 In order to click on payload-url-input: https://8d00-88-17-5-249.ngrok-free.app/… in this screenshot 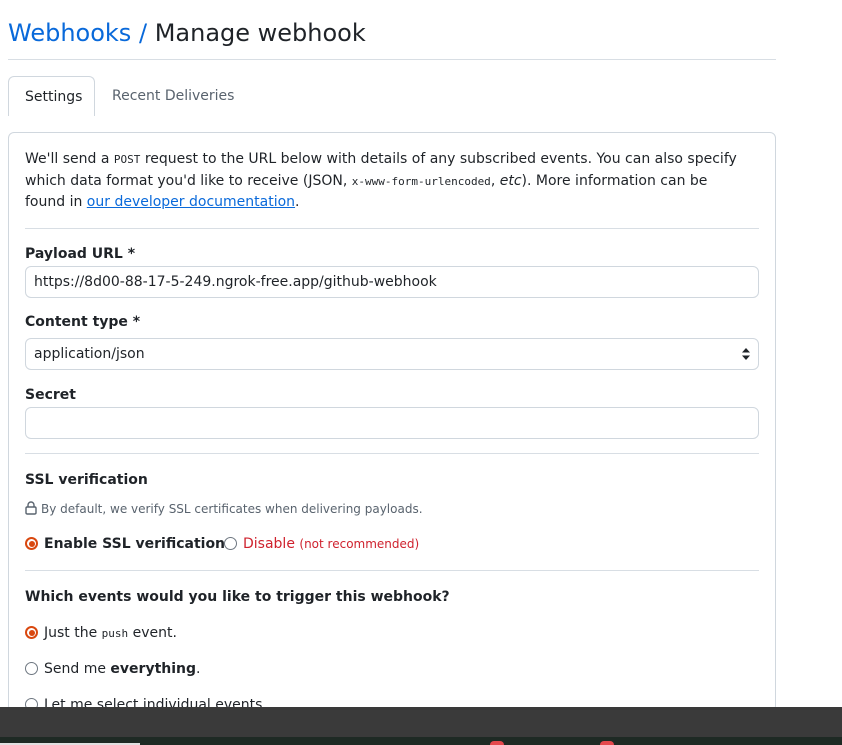, I will do `click(392, 282)`.